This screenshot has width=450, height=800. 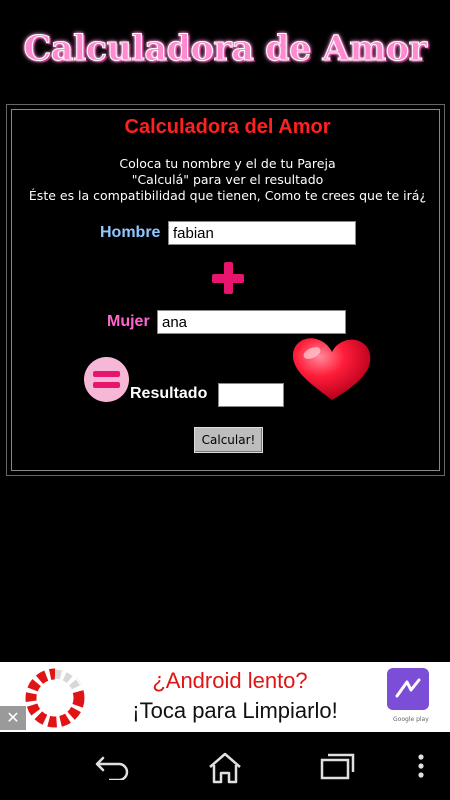 What do you see at coordinates (130, 232) in the screenshot?
I see `hombre-label: Hombre` at bounding box center [130, 232].